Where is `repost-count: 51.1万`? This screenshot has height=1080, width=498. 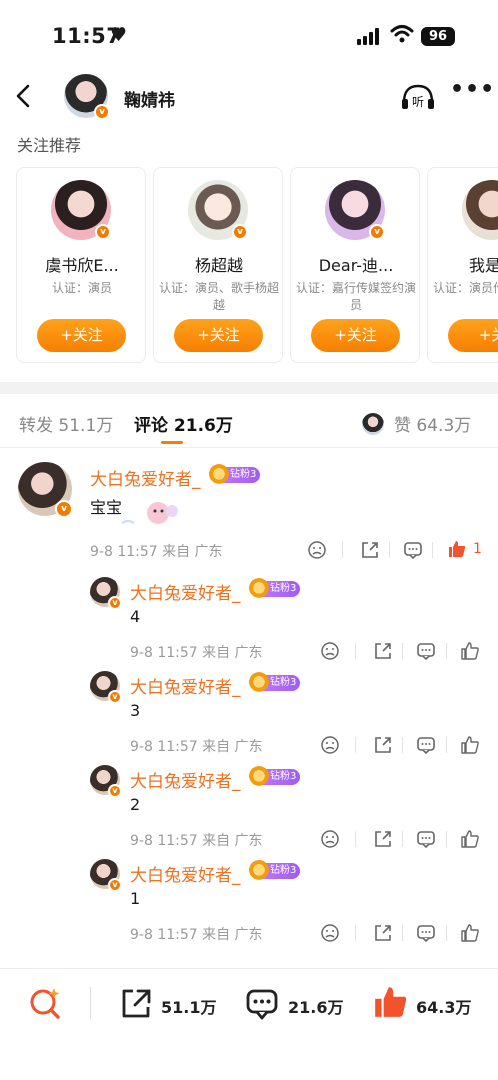
repost-count: 51.1万 is located at coordinates (188, 1006).